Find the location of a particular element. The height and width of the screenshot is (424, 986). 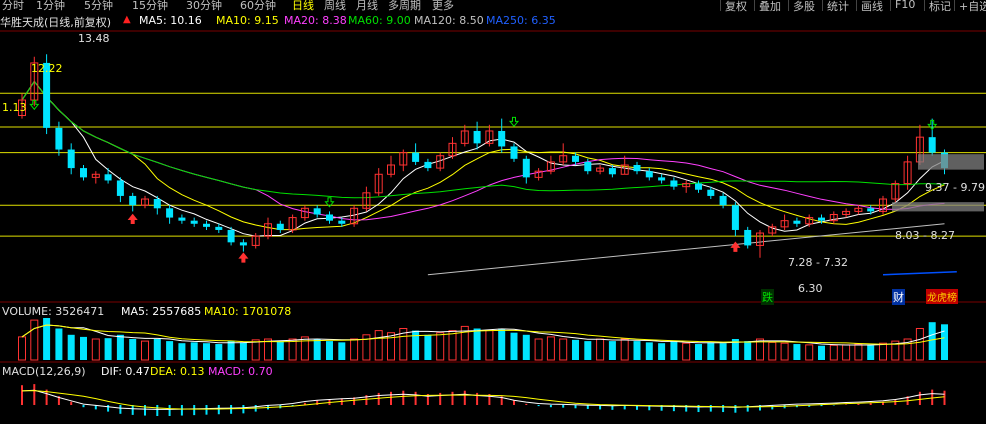

range-box-lower is located at coordinates (938, 207).